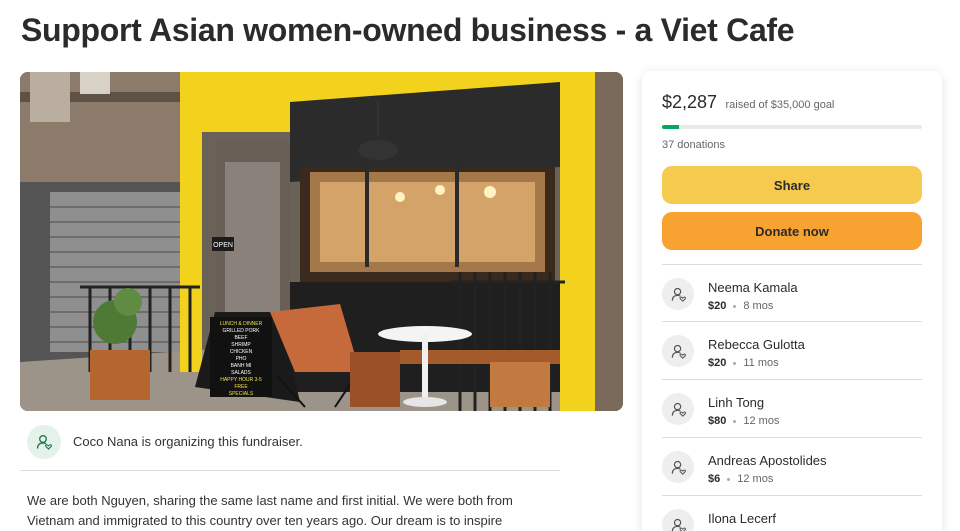  Describe the element at coordinates (792, 513) in the screenshot. I see `donor-item: Ilona Lecerf` at that location.